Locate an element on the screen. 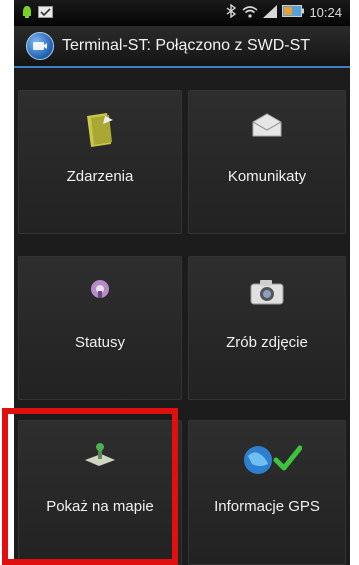 The height and width of the screenshot is (565, 359). map-pin-icon is located at coordinates (100, 457).